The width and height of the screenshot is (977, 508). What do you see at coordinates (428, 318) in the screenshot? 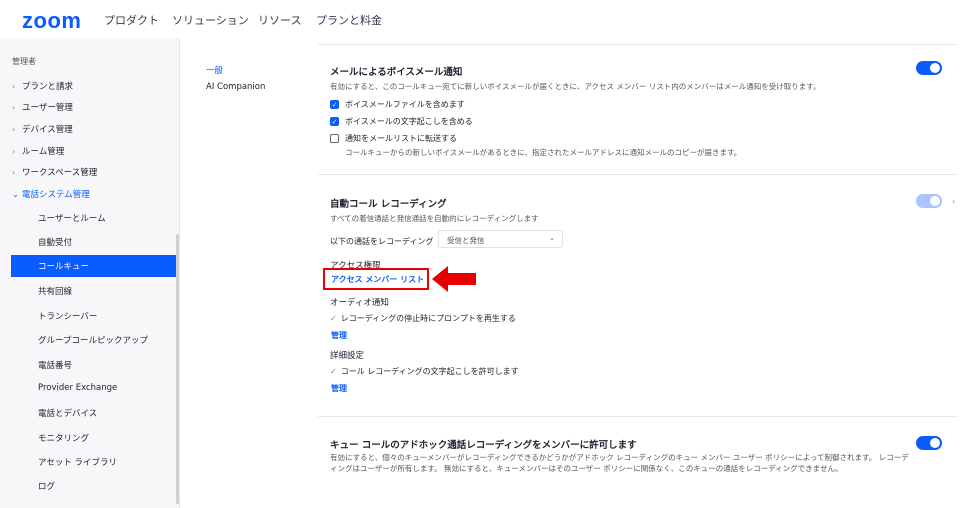
I see `check-item-label: レコーディングの停止時にプロンプトを再生する` at bounding box center [428, 318].